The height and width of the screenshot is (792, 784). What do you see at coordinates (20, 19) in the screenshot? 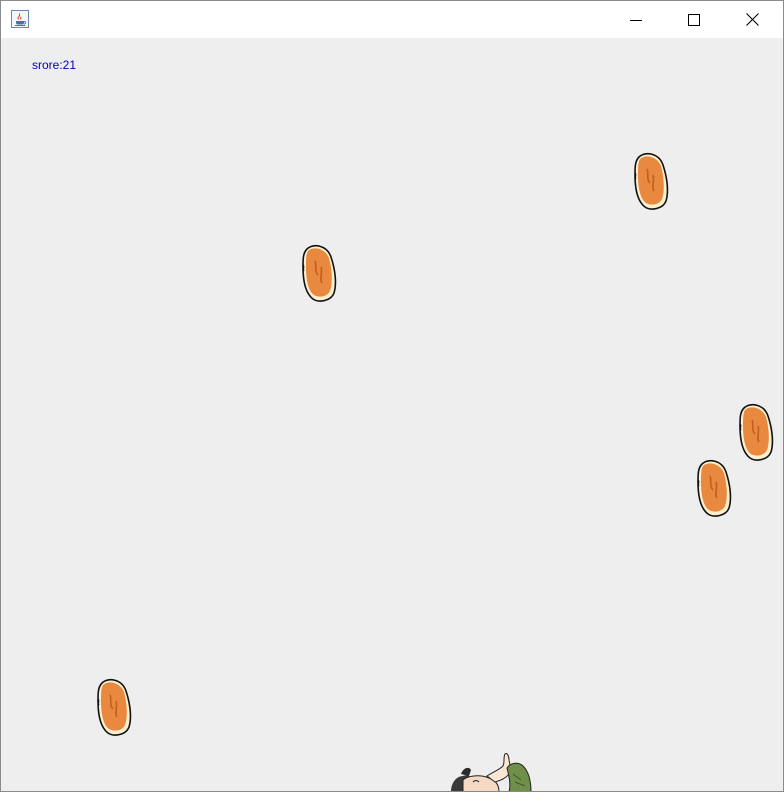
I see `java-cup-icon` at bounding box center [20, 19].